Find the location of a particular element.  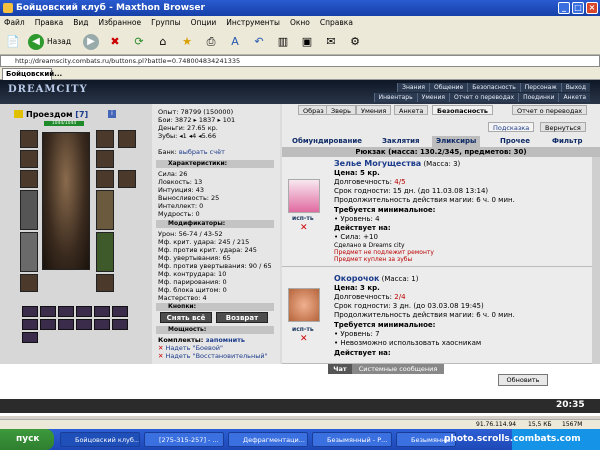

menu-groups: Группы is located at coordinates (166, 22).